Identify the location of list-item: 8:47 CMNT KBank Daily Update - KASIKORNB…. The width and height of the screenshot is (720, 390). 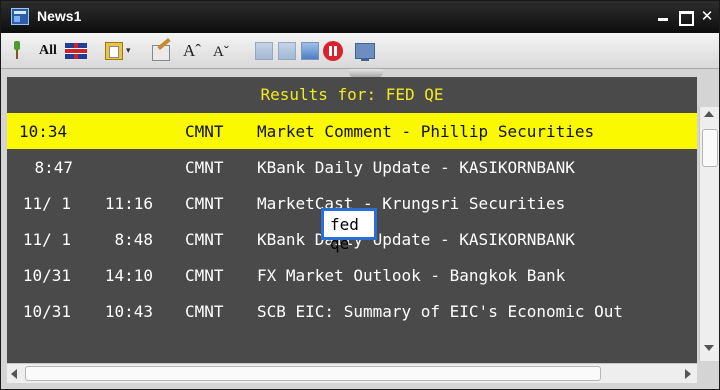
(352, 167).